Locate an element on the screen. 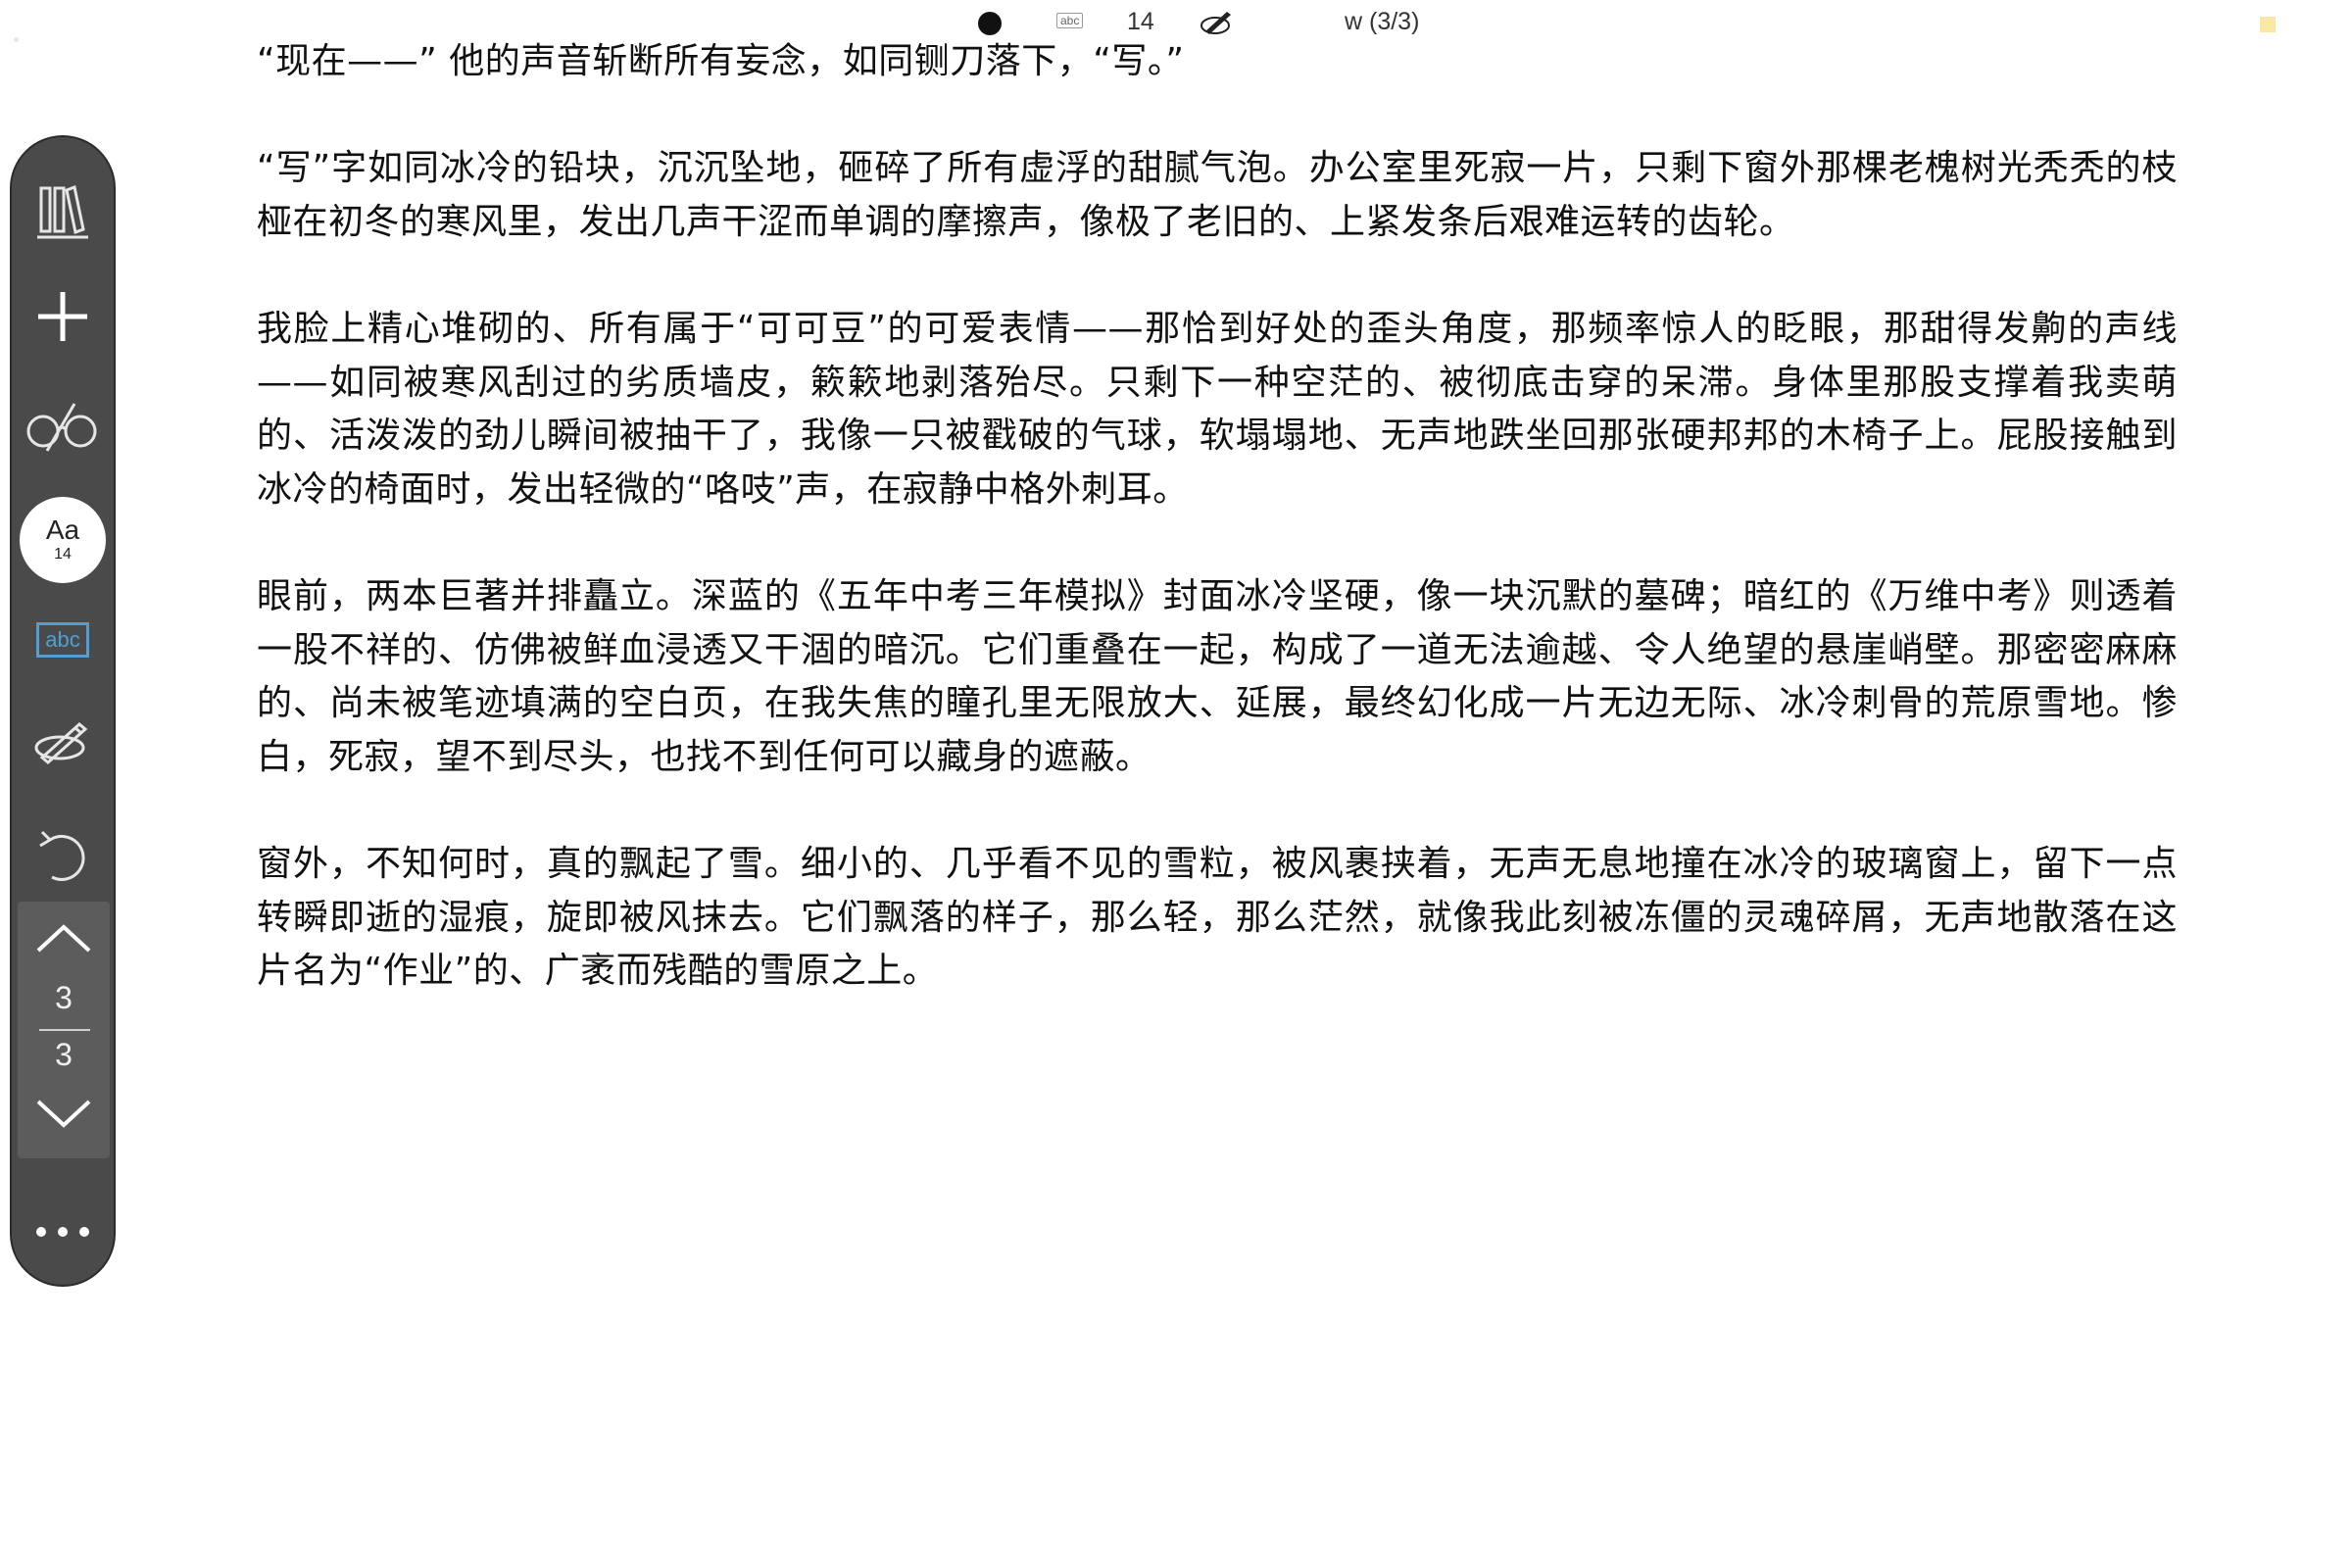 This screenshot has height=1568, width=2352. library-button is located at coordinates (63, 211).